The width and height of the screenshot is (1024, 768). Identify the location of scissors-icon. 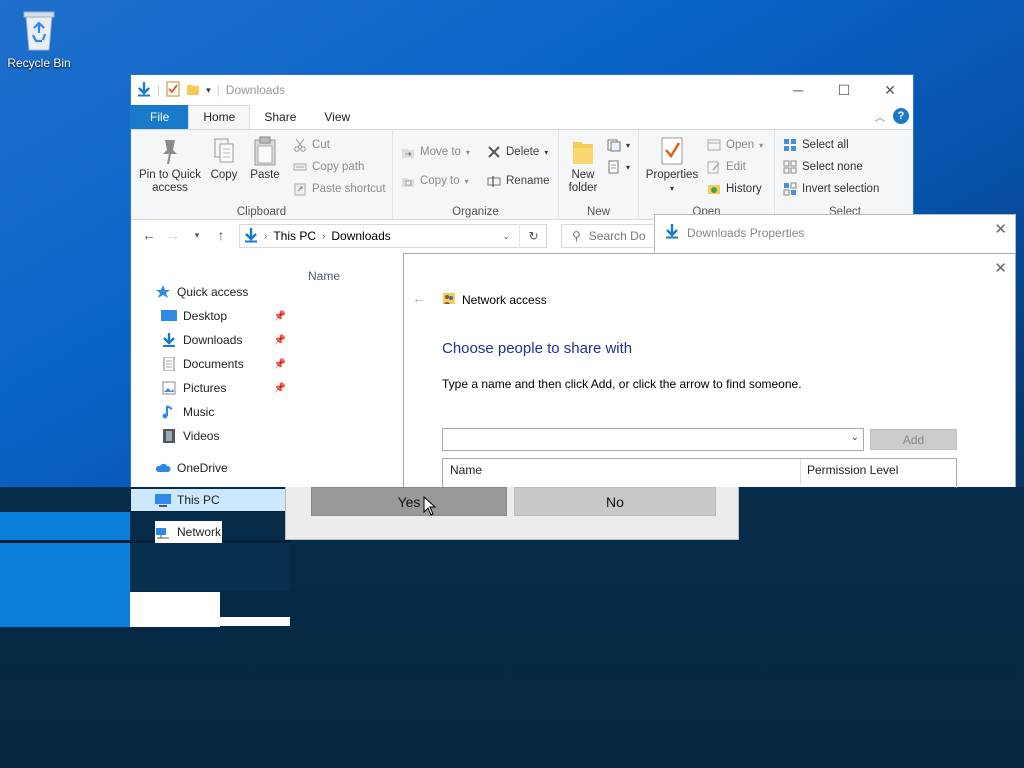
(300, 145).